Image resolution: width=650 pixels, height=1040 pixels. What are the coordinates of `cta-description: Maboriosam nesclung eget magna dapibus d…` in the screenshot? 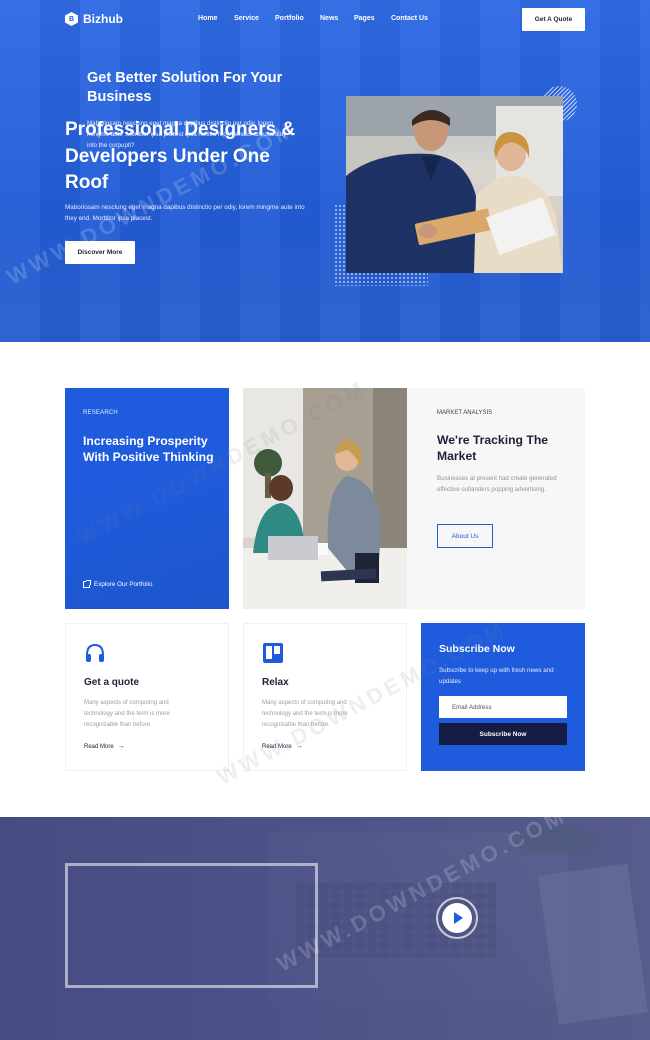 It's located at (187, 134).